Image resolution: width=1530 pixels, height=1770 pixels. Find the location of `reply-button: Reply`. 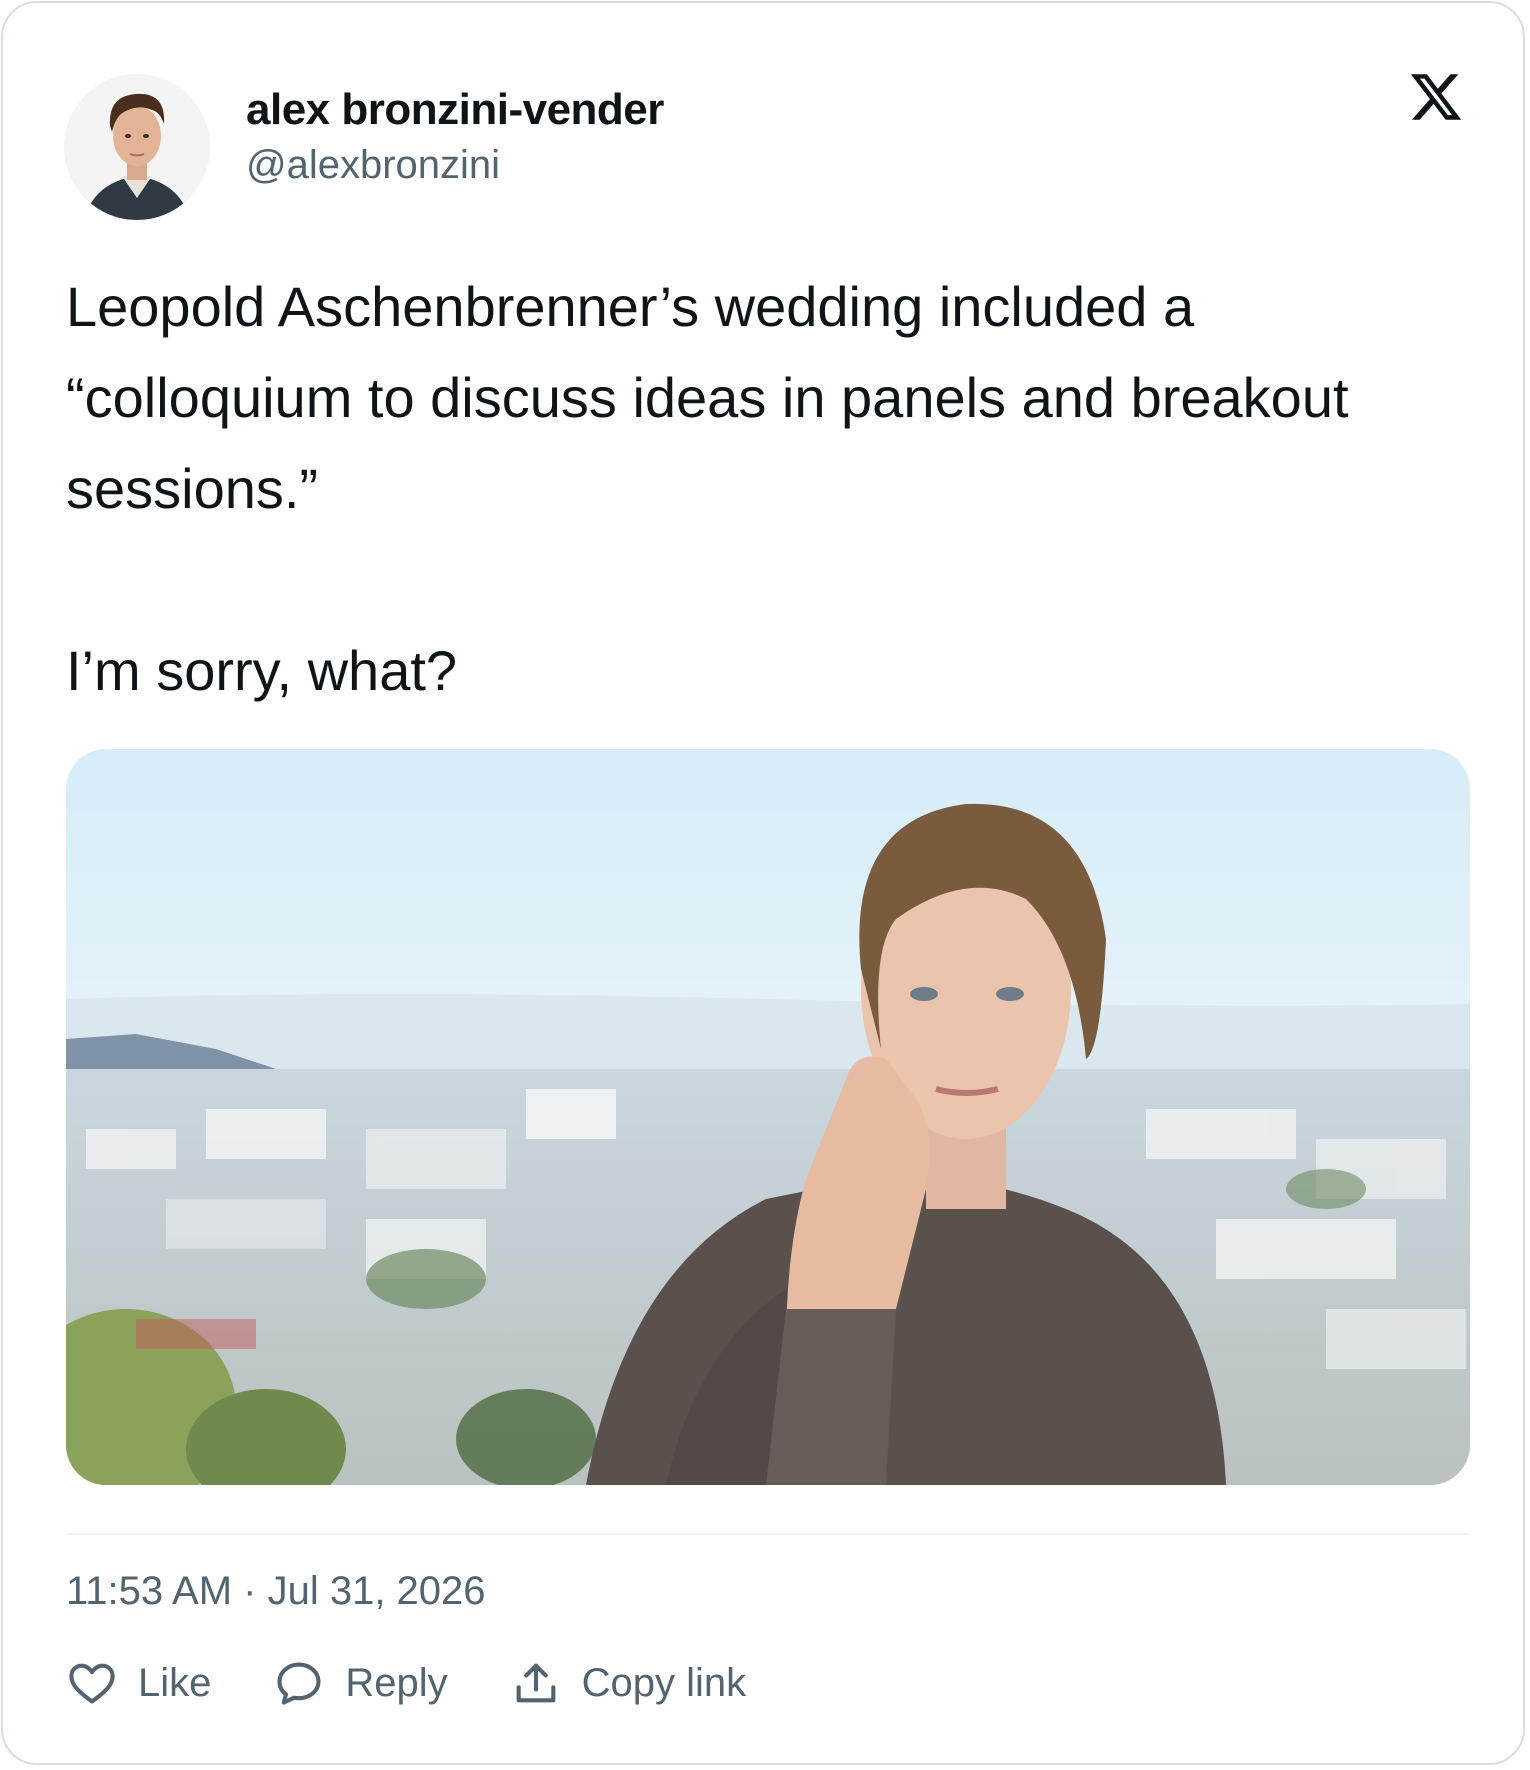

reply-button: Reply is located at coordinates (360, 1683).